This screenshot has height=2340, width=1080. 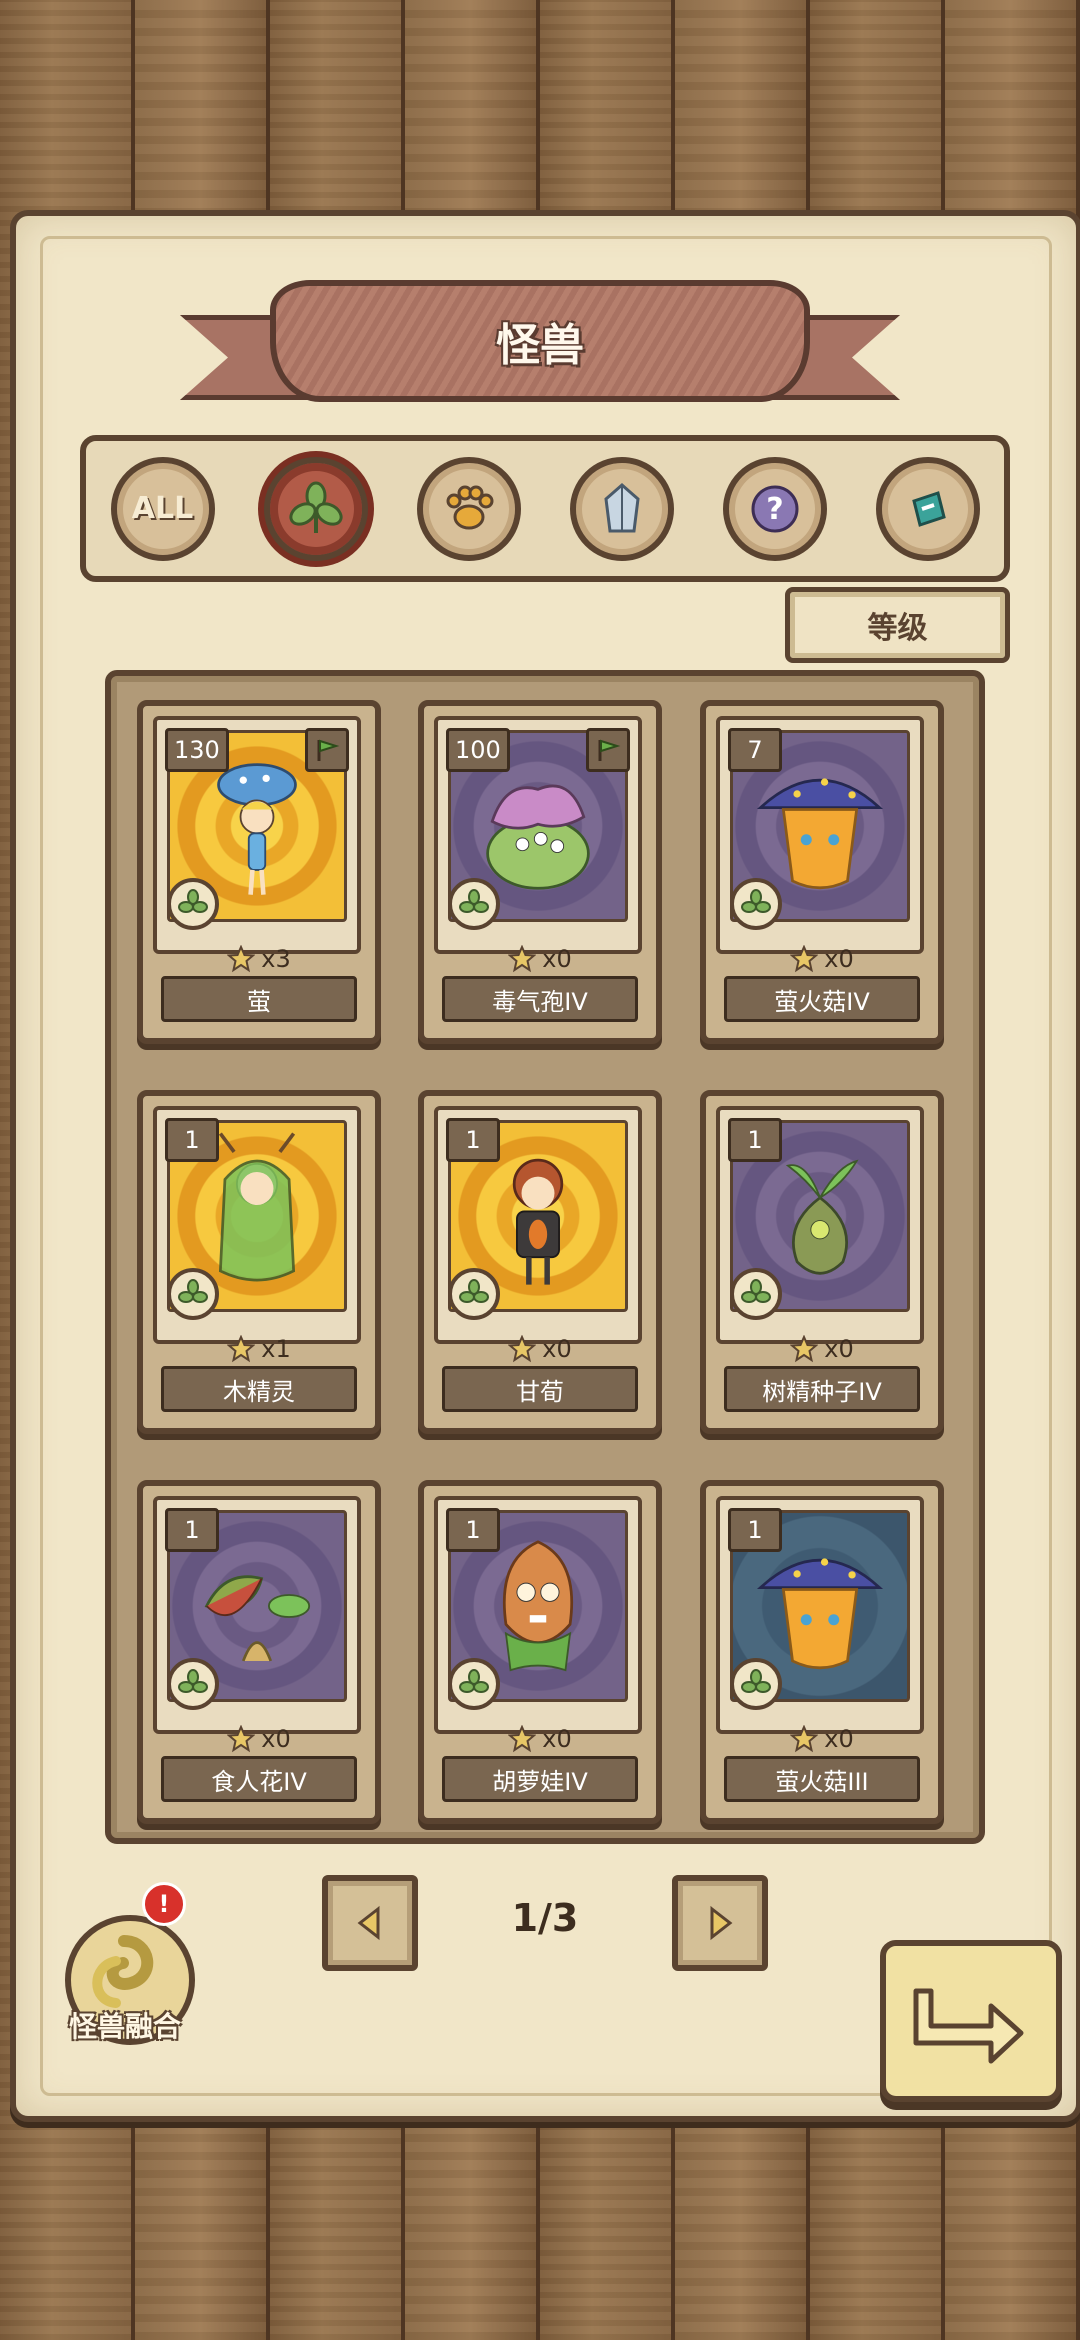 I want to click on card-frame: 7, so click(x=820, y=835).